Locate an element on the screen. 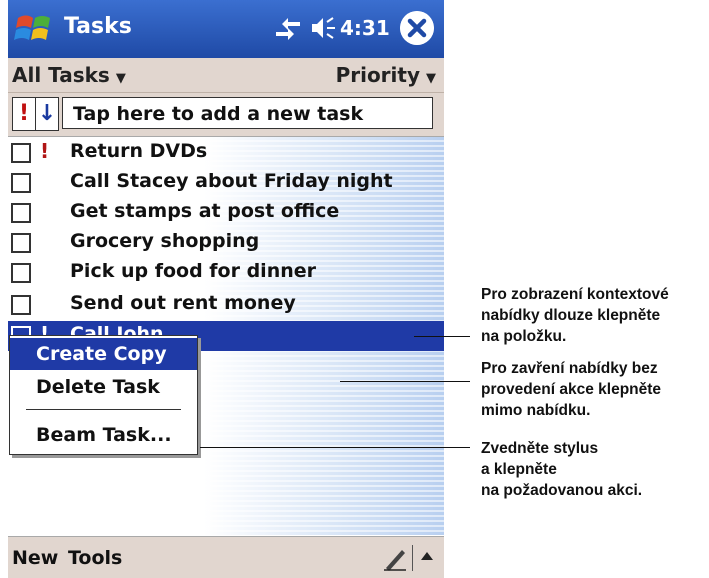  filter-bar: All Tasks ▼ Priority ▼ is located at coordinates (226, 75).